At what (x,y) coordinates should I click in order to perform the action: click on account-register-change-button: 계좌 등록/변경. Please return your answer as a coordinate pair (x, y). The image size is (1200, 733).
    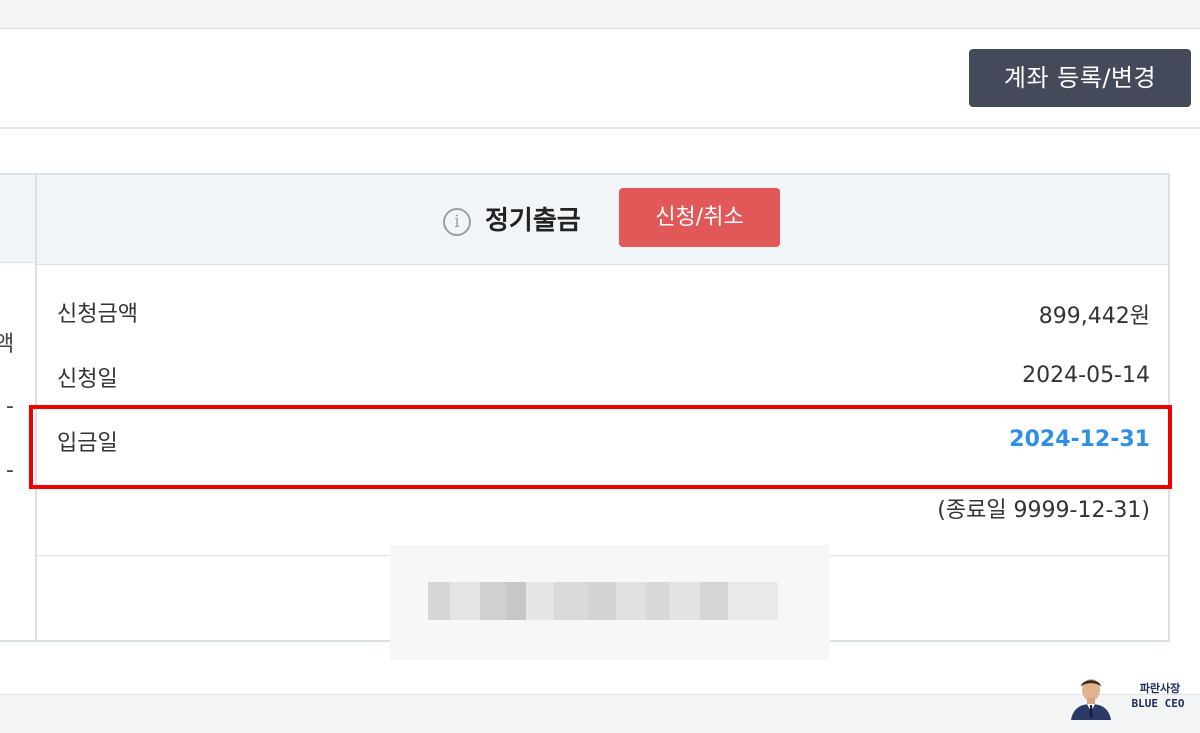
    Looking at the image, I should click on (1080, 78).